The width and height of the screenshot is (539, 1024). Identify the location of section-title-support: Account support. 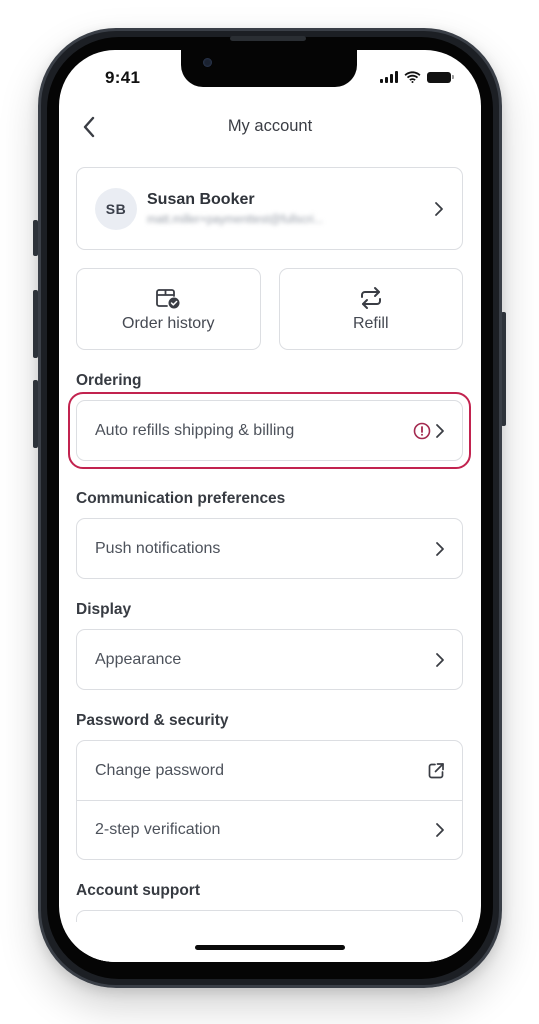
(138, 890).